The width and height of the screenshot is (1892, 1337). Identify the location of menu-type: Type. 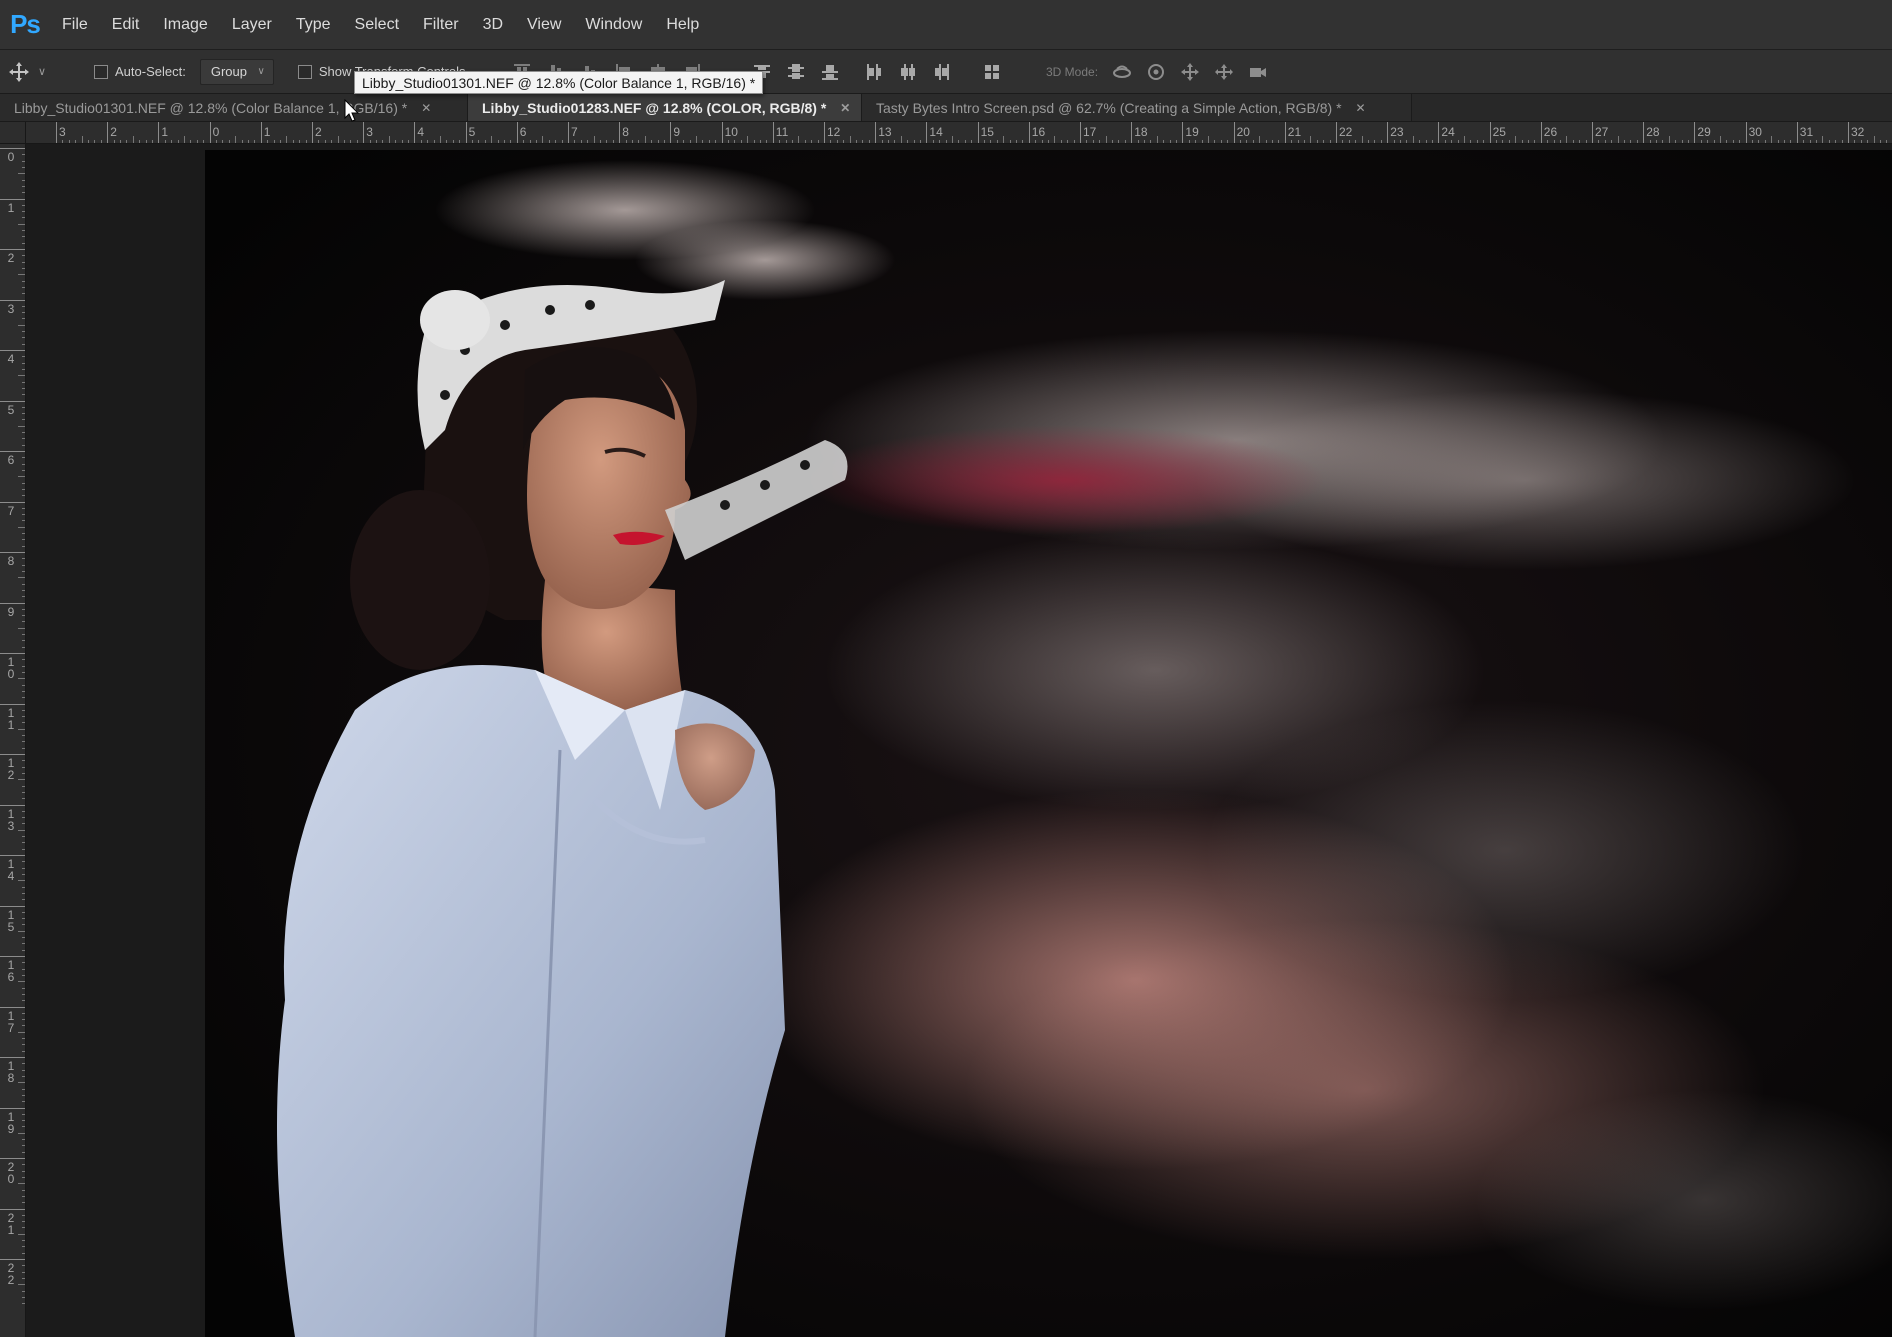
(313, 25).